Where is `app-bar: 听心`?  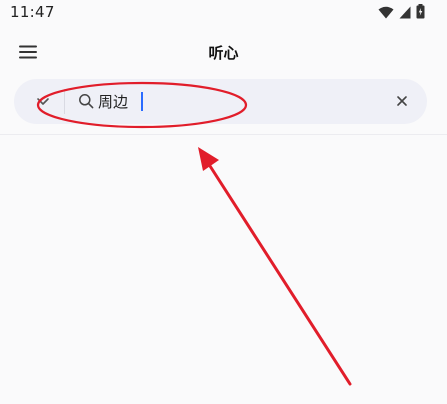
app-bar: 听心 is located at coordinates (223, 52).